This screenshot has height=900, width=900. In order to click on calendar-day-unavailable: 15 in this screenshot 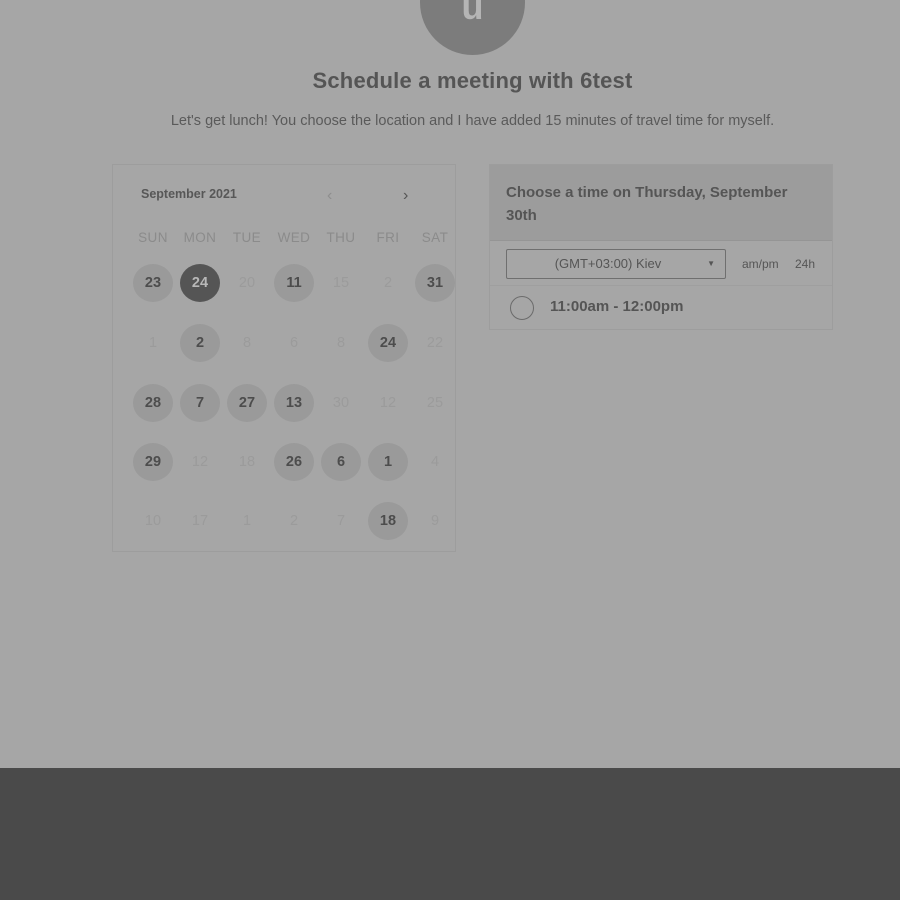, I will do `click(341, 283)`.